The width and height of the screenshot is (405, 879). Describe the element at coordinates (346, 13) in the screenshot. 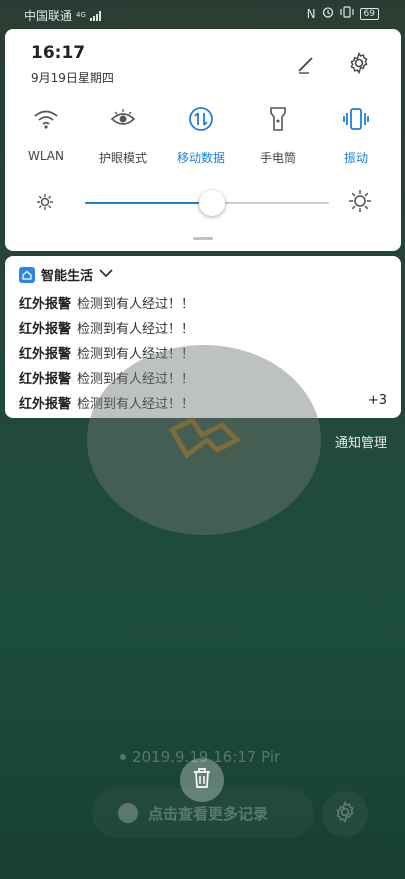

I see `vibrate-status-icon` at that location.